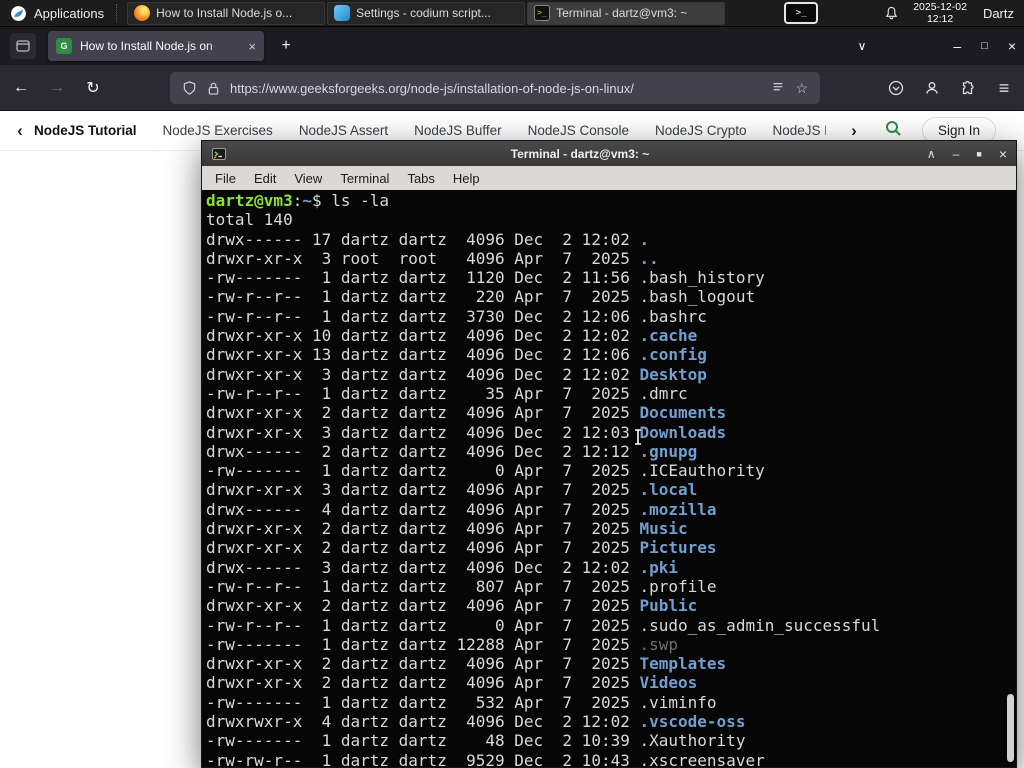 This screenshot has width=1024, height=768. I want to click on clock-time: 12:12, so click(940, 19).